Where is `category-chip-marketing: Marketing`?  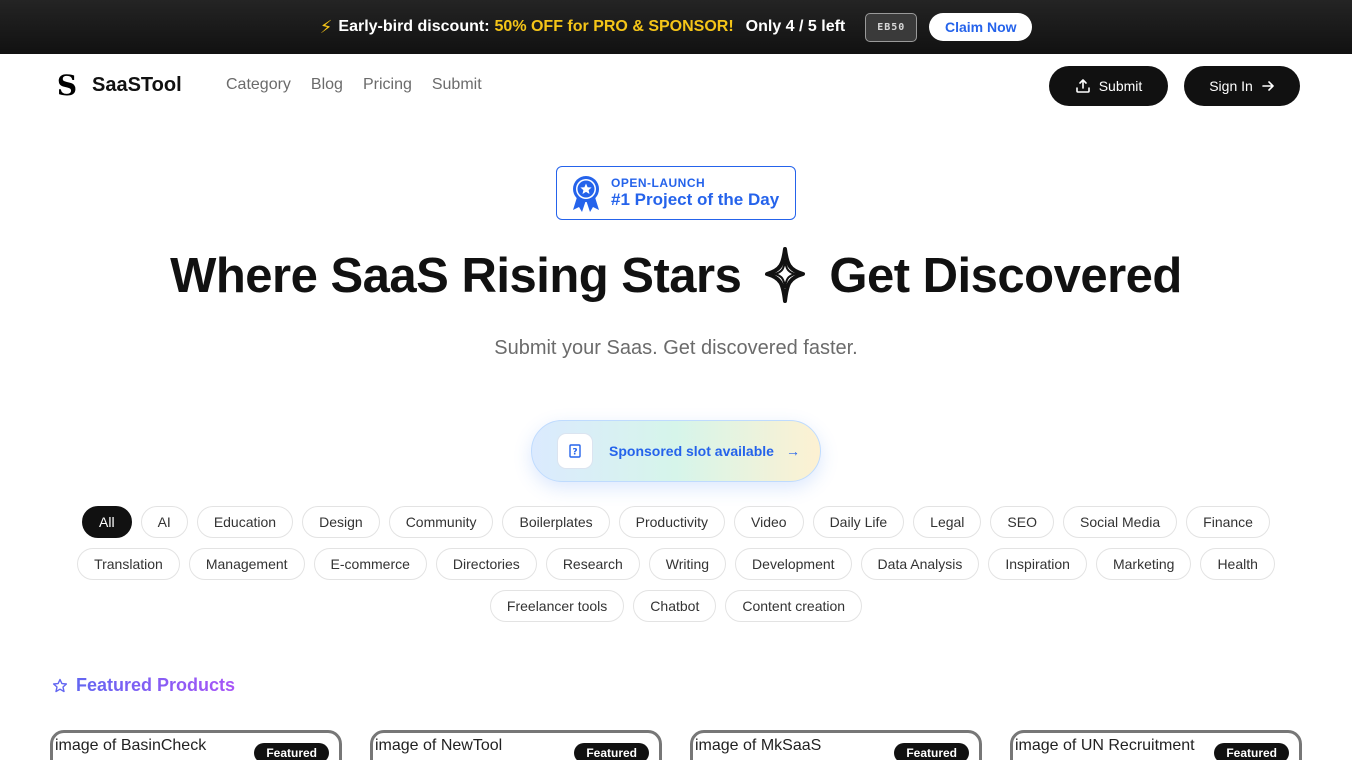
category-chip-marketing: Marketing is located at coordinates (1143, 564).